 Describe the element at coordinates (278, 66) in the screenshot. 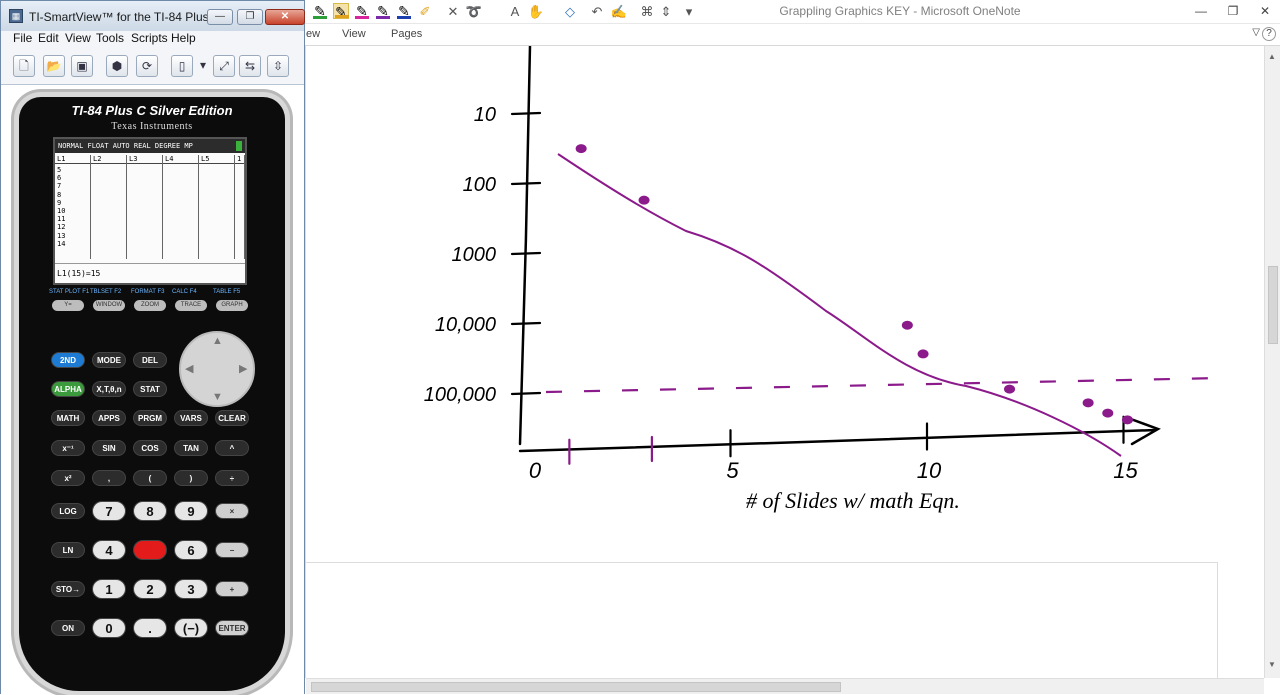

I see `layout-icon: ⇳` at that location.